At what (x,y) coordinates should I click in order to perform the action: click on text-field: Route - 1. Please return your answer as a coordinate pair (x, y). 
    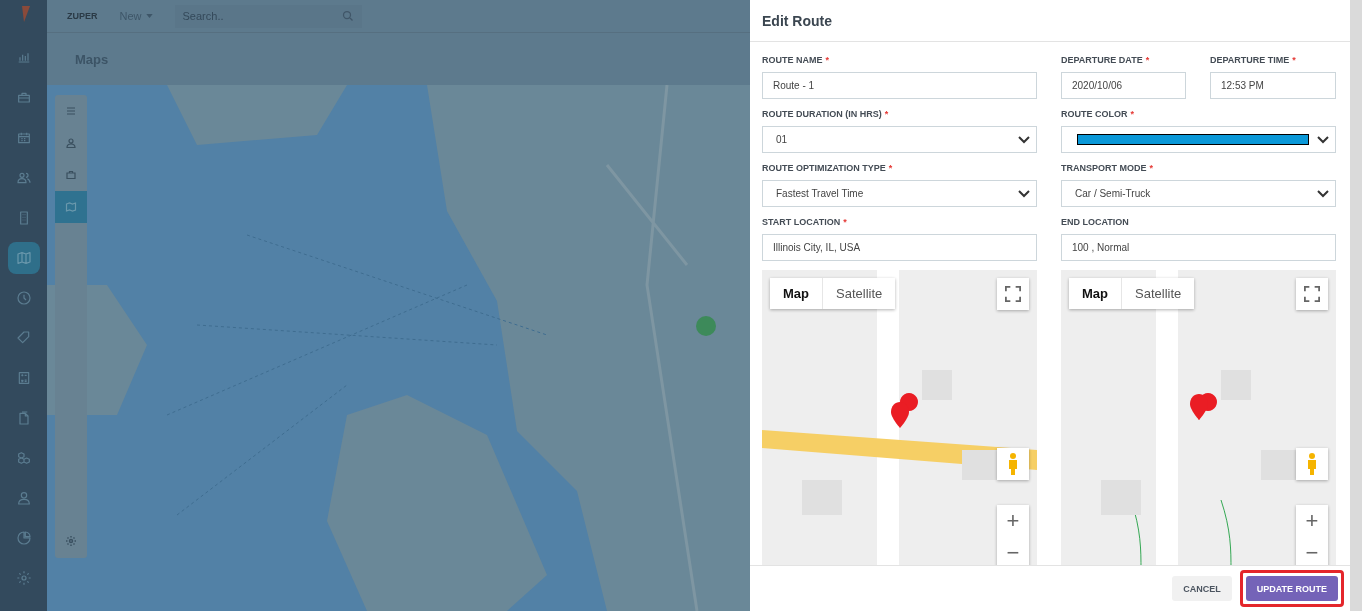
    Looking at the image, I should click on (899, 85).